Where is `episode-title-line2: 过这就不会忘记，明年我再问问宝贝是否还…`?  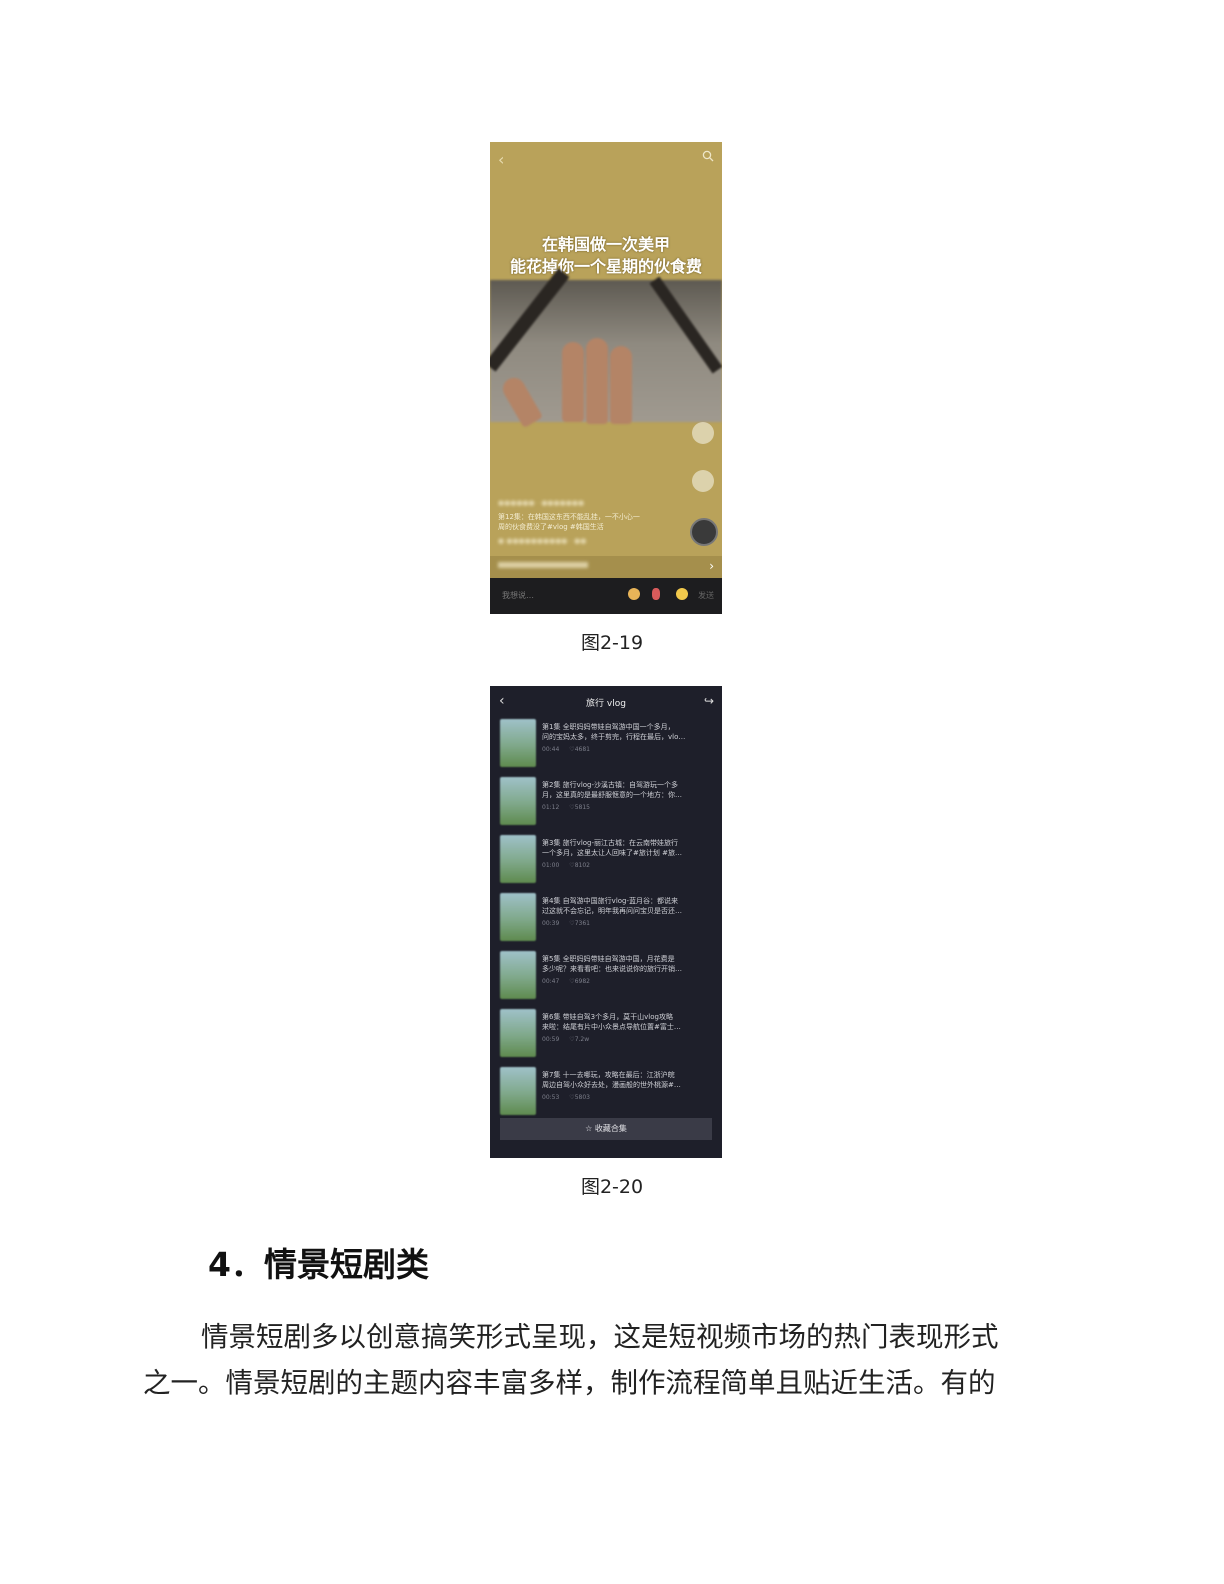 episode-title-line2: 过这就不会忘记，明年我再问问宝贝是否还… is located at coordinates (612, 911).